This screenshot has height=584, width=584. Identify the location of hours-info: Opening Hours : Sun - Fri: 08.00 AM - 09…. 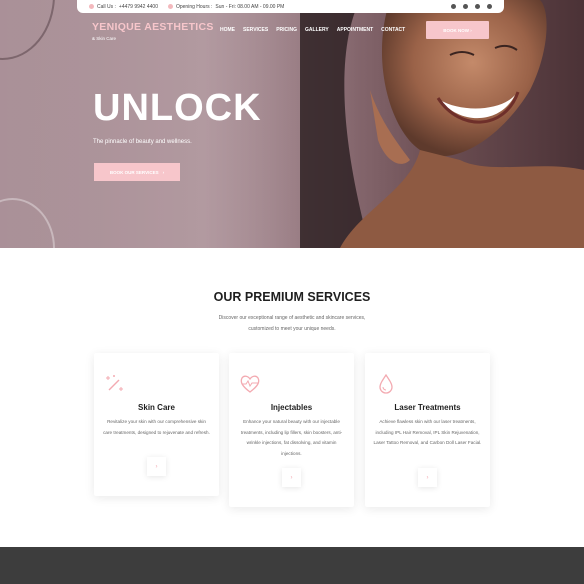
(226, 6).